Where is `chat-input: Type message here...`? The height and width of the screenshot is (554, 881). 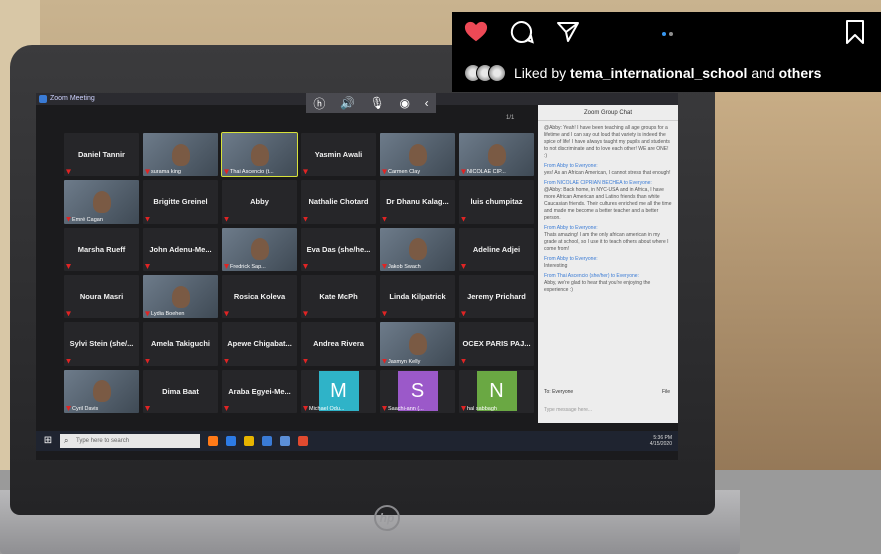 chat-input: Type message here... is located at coordinates (568, 410).